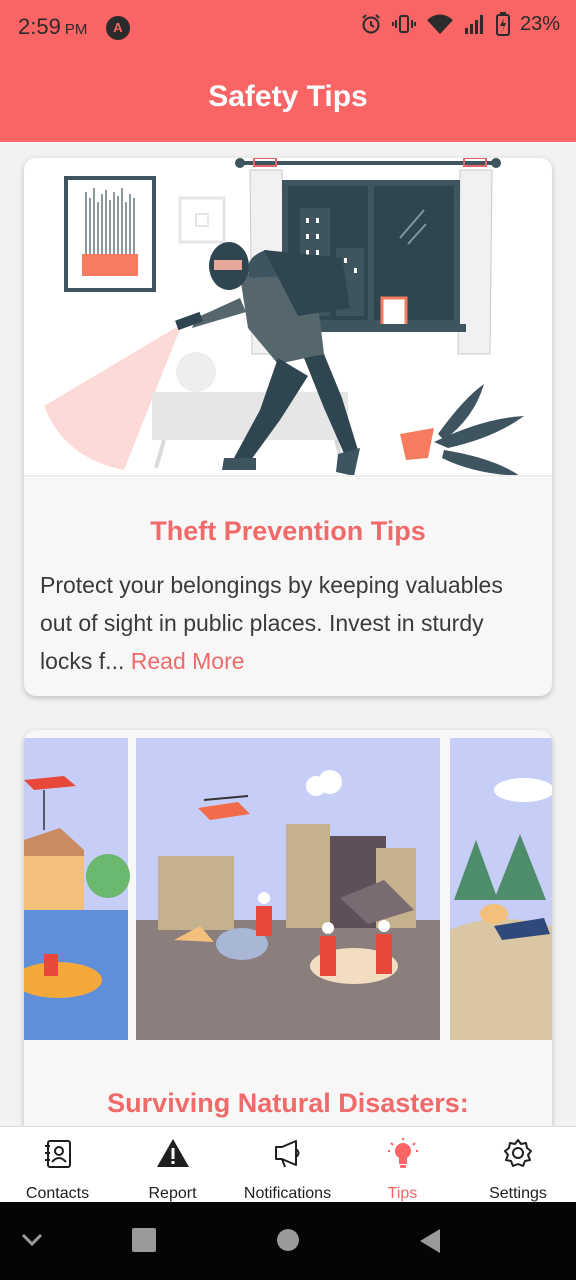  Describe the element at coordinates (57, 1154) in the screenshot. I see `contacts-icon` at that location.